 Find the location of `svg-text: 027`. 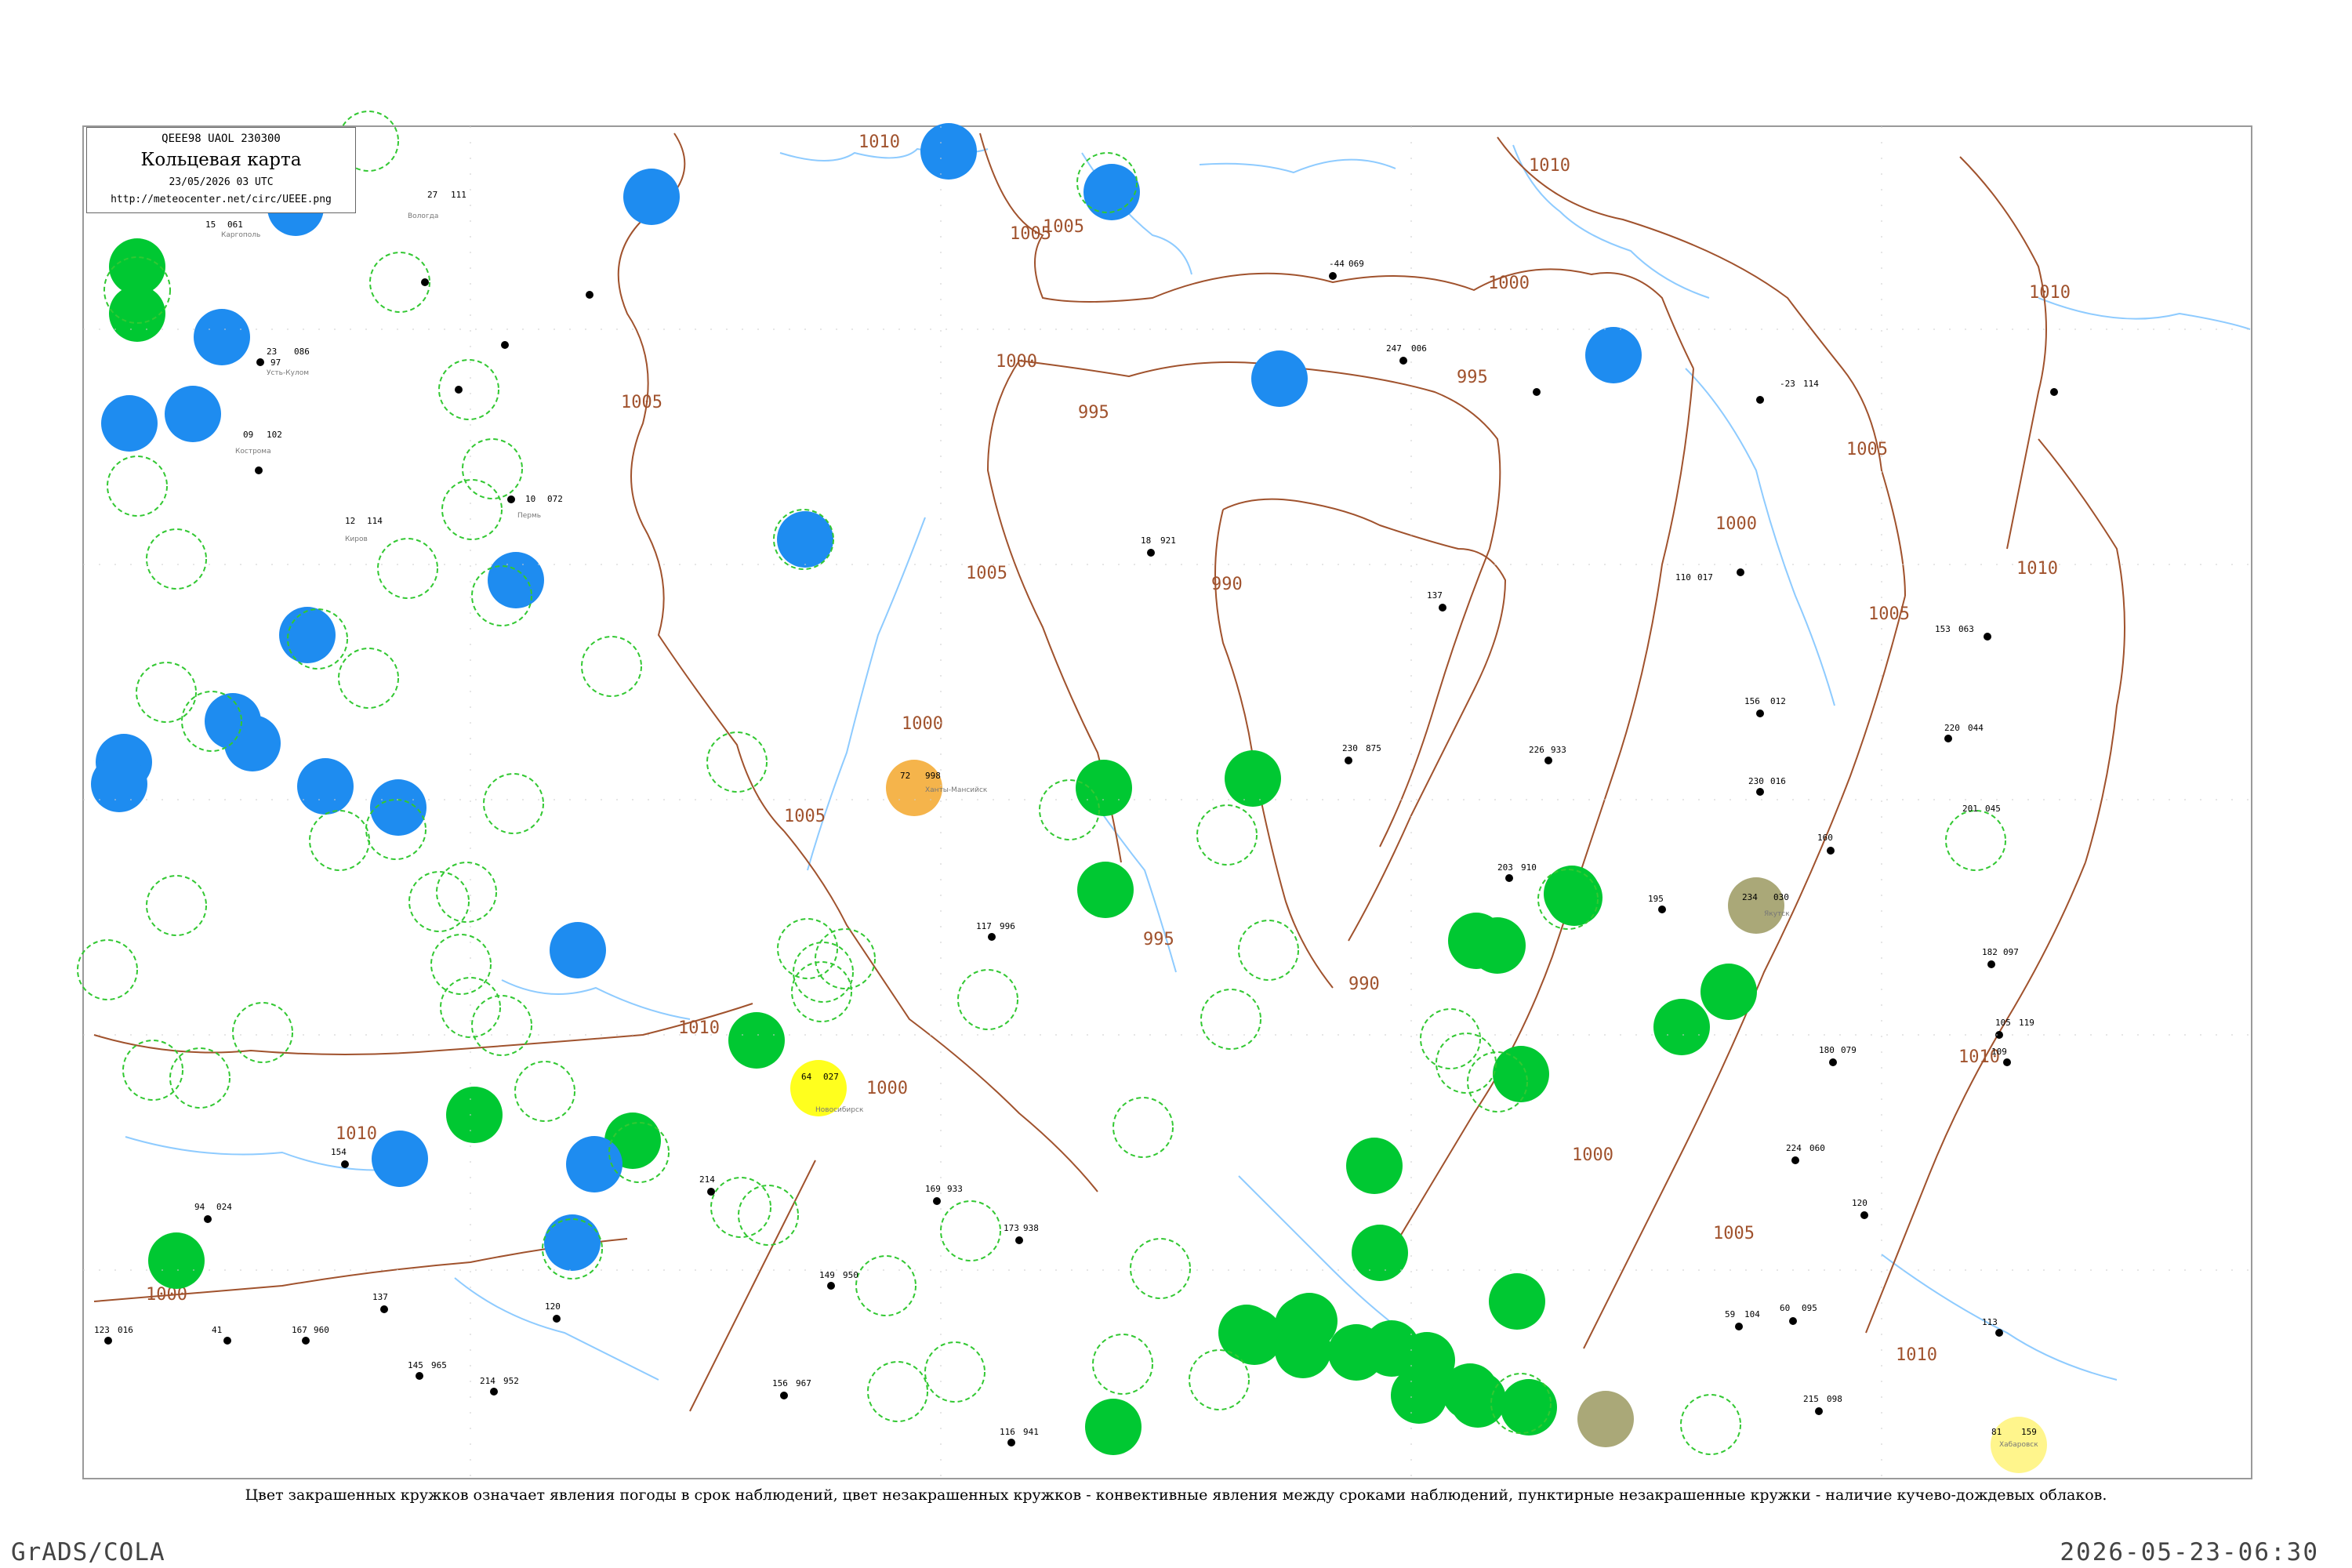

svg-text: 027 is located at coordinates (831, 1077).